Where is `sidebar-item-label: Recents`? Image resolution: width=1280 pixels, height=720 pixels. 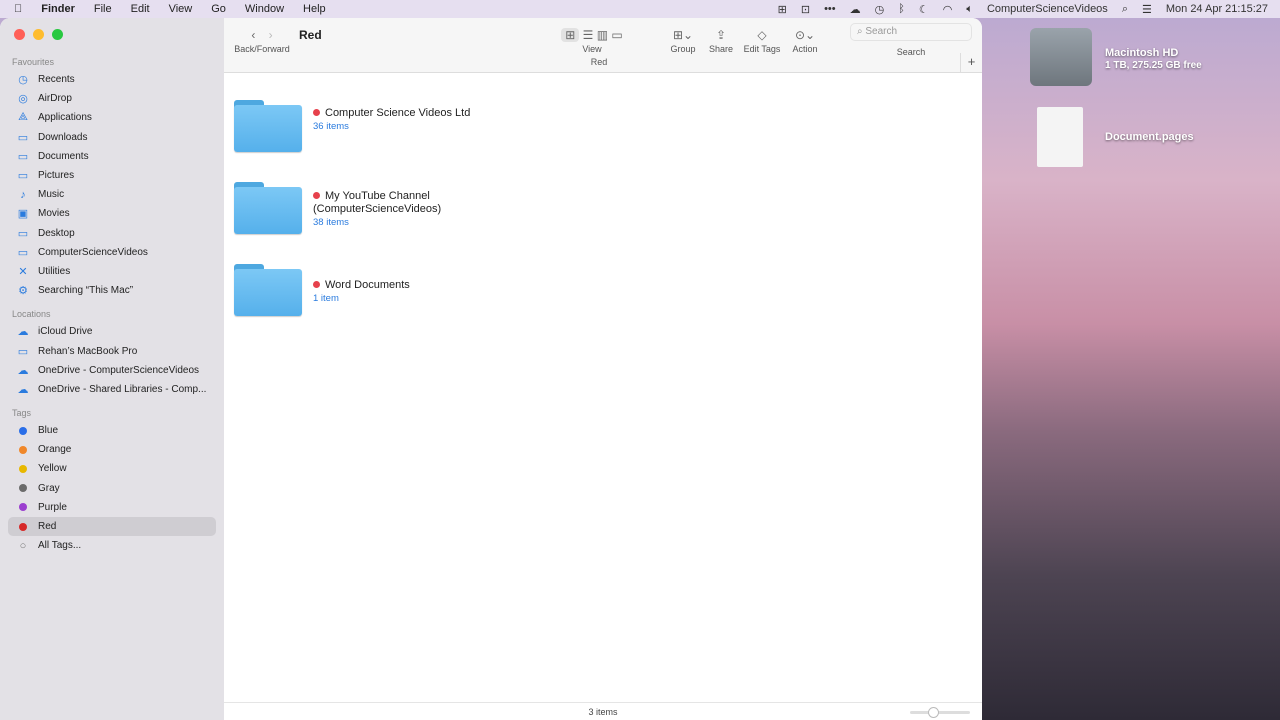 sidebar-item-label: Recents is located at coordinates (56, 80).